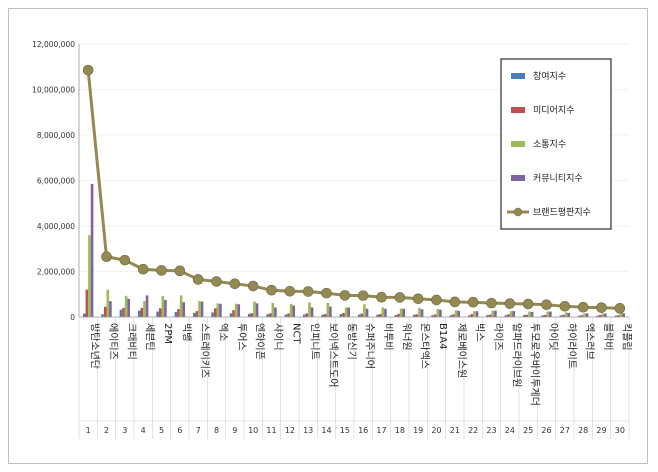 The width and height of the screenshot is (658, 472). I want to click on y-tick-label: 6,000,000, so click(56, 181).